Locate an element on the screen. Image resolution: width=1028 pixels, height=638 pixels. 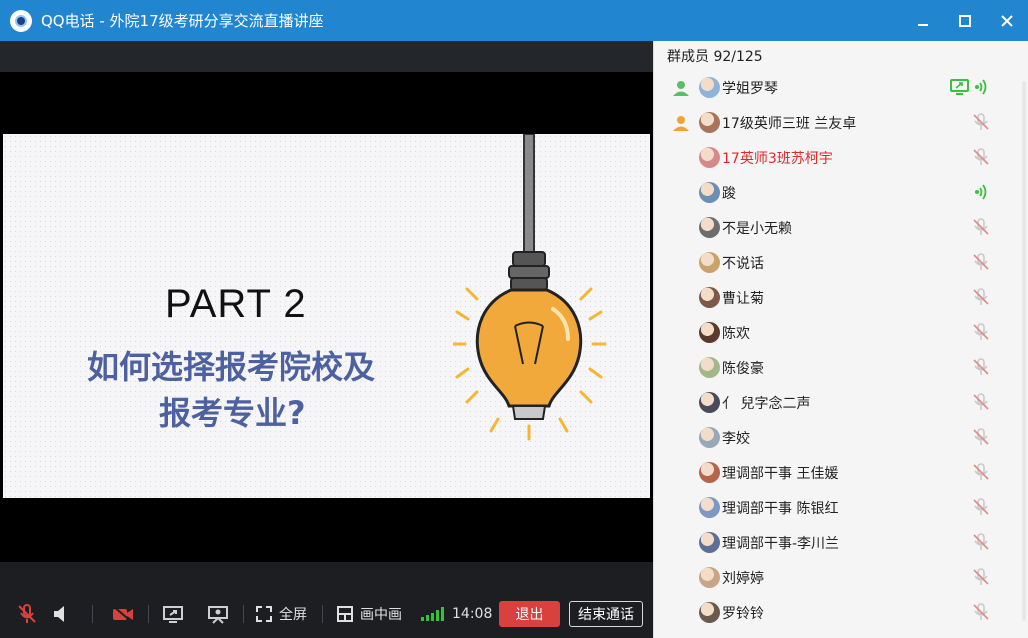
member-name: 罗铃铃 is located at coordinates (743, 614).